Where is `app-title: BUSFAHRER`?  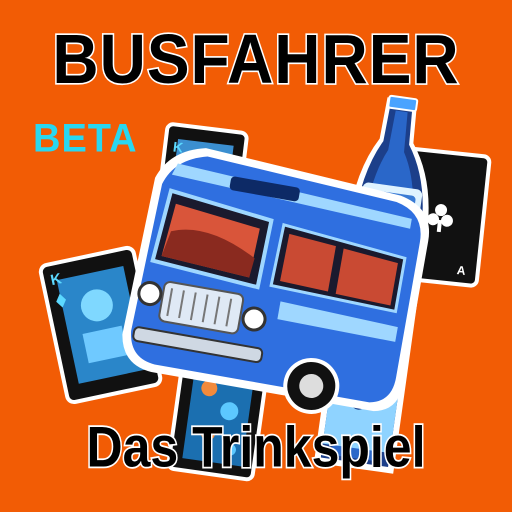 app-title: BUSFAHRER is located at coordinates (255, 58).